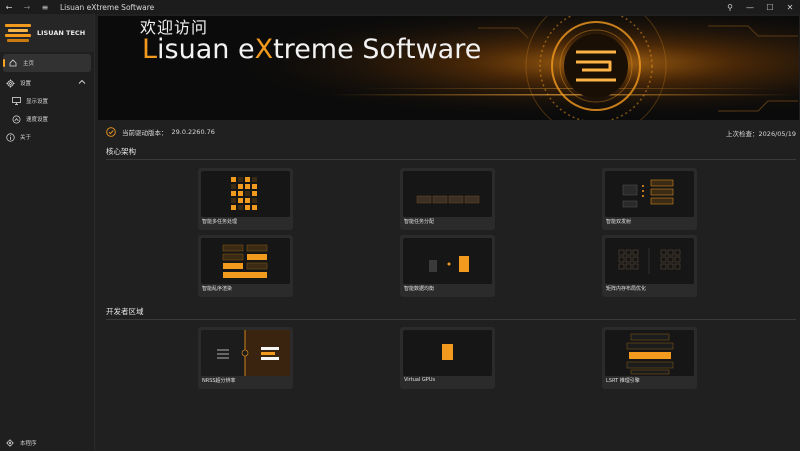 This screenshot has height=451, width=800. I want to click on sidebar-item-label: 本程序, so click(28, 444).